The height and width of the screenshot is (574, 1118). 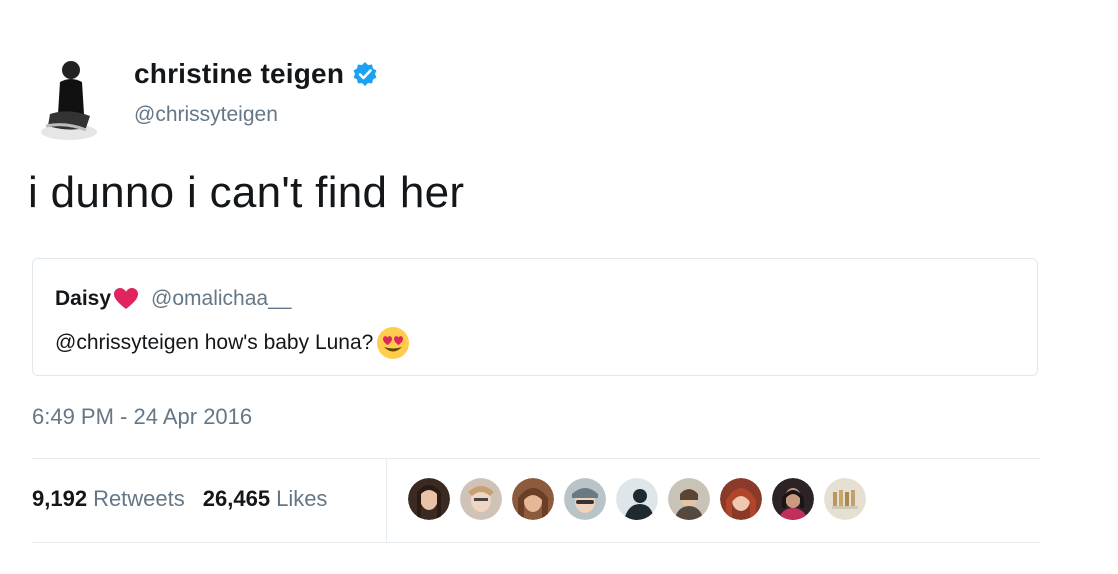 What do you see at coordinates (236, 499) in the screenshot?
I see `likes-count: 26,465` at bounding box center [236, 499].